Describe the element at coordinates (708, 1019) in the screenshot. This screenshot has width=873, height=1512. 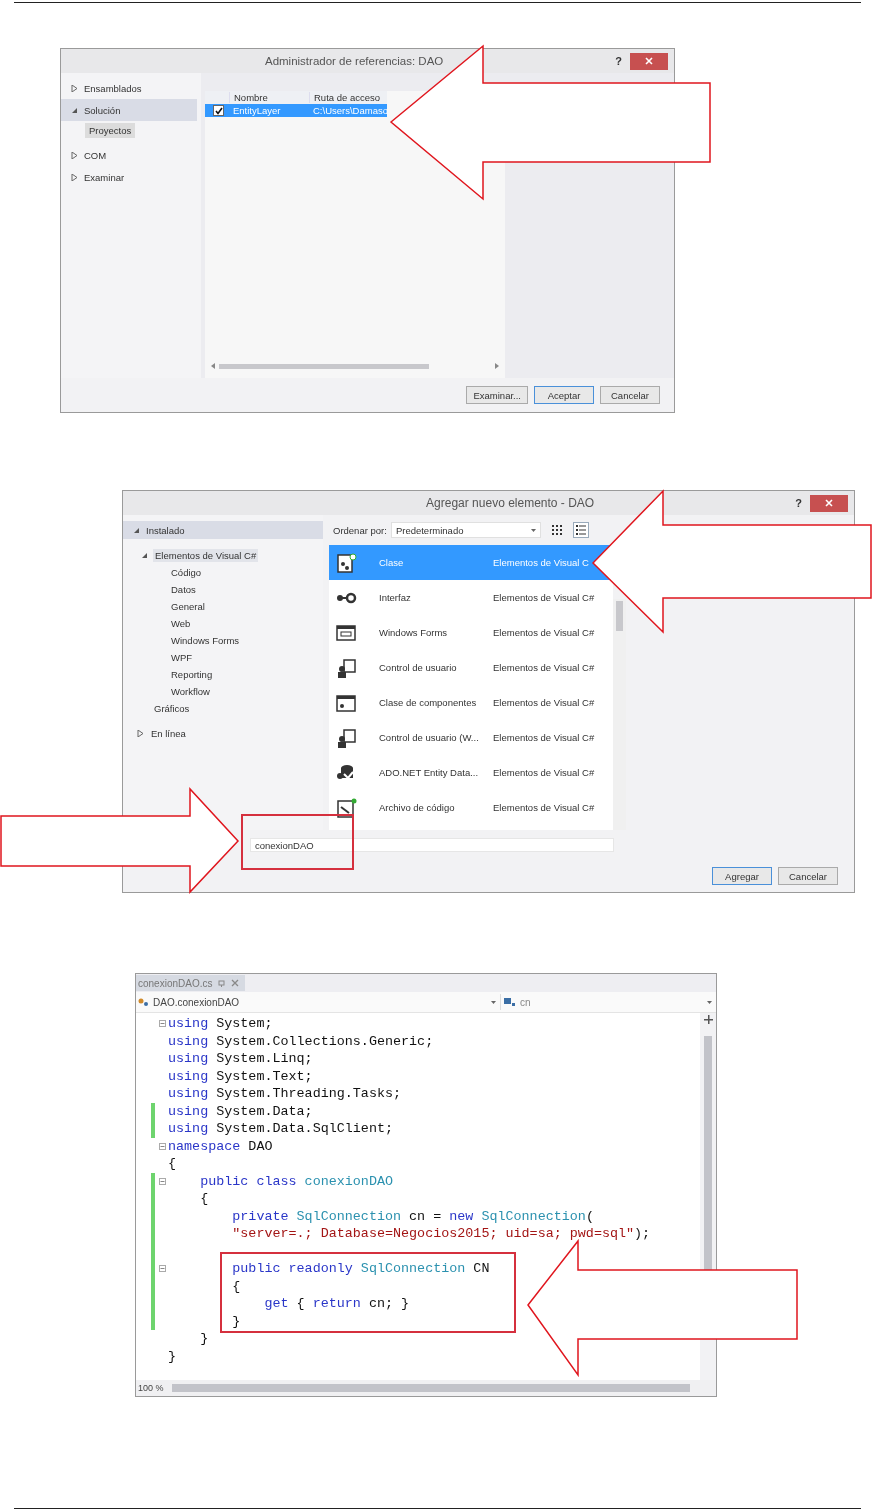
I see `split-icon` at that location.